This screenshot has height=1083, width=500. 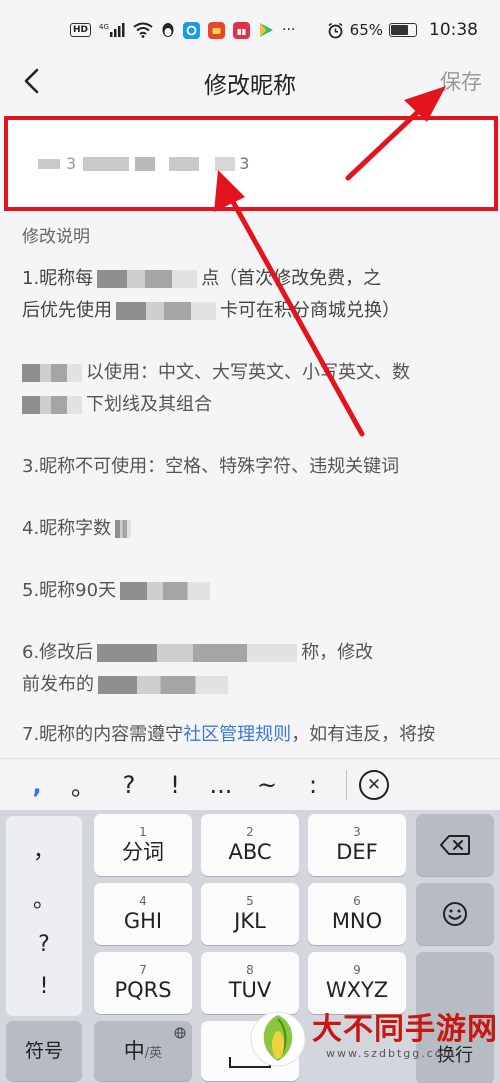 What do you see at coordinates (357, 832) in the screenshot?
I see `key-number: 3` at bounding box center [357, 832].